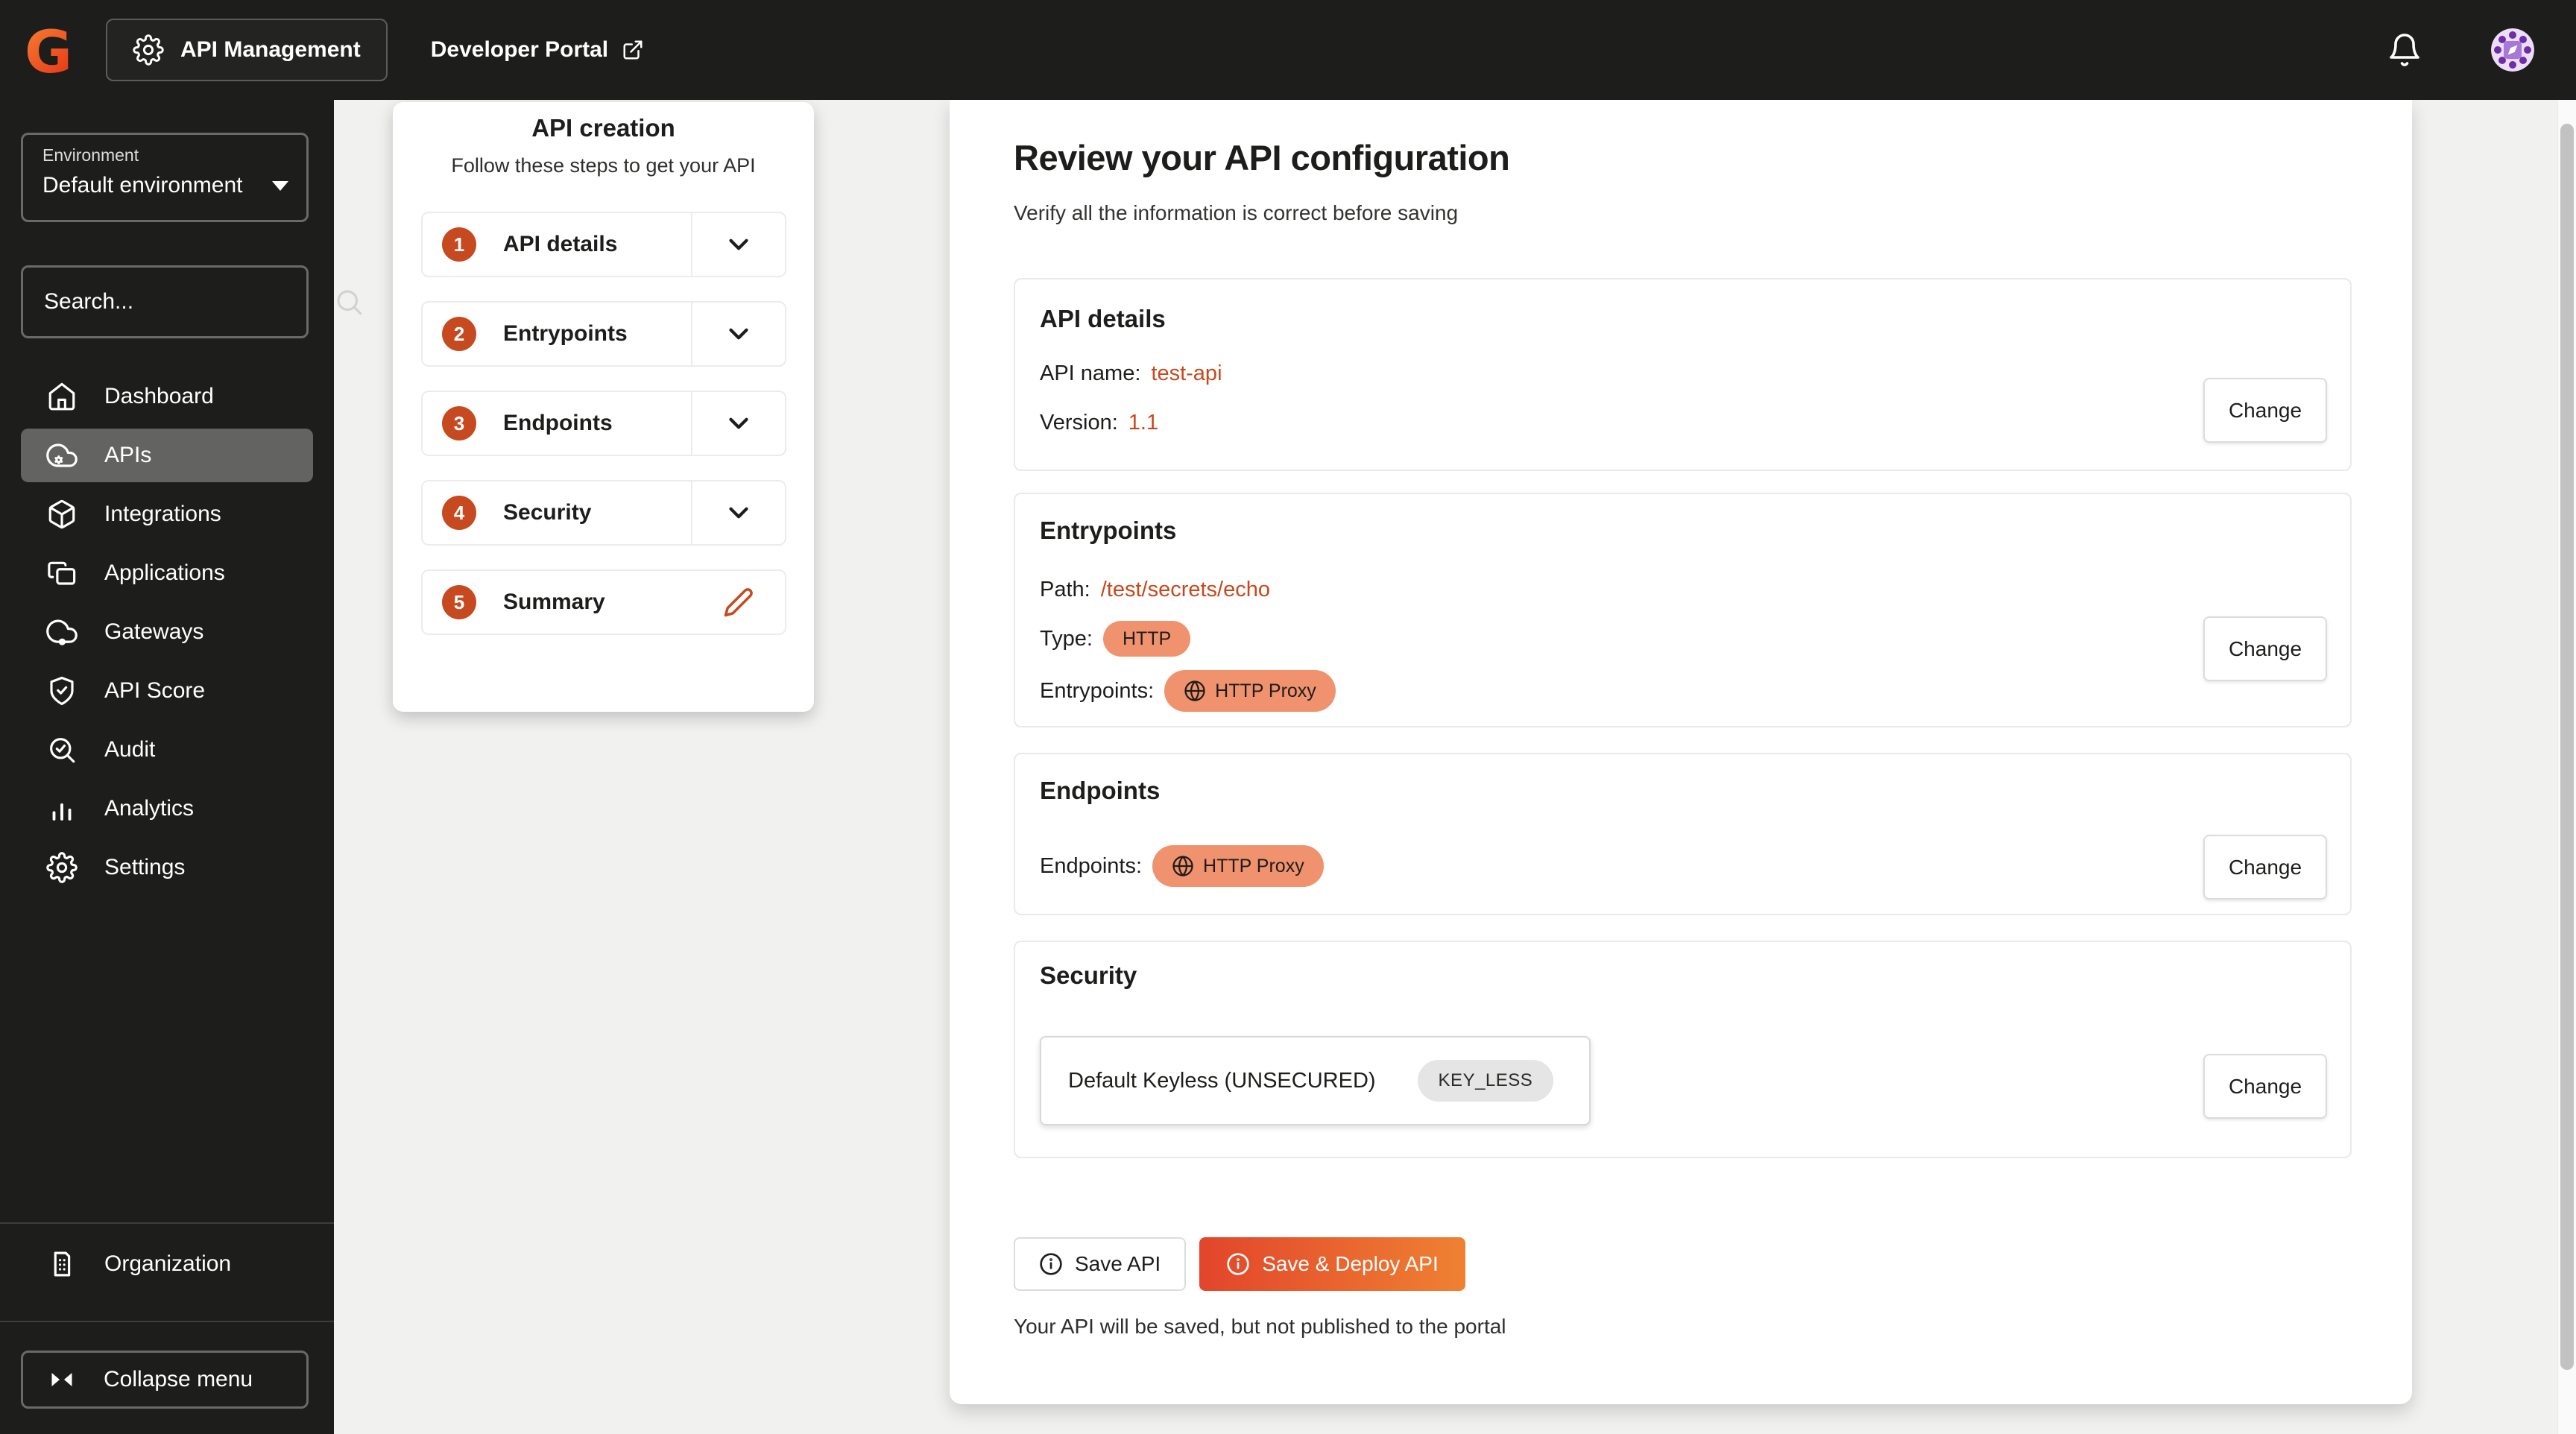 Image resolution: width=2576 pixels, height=1434 pixels. I want to click on search-check-icon, so click(62, 750).